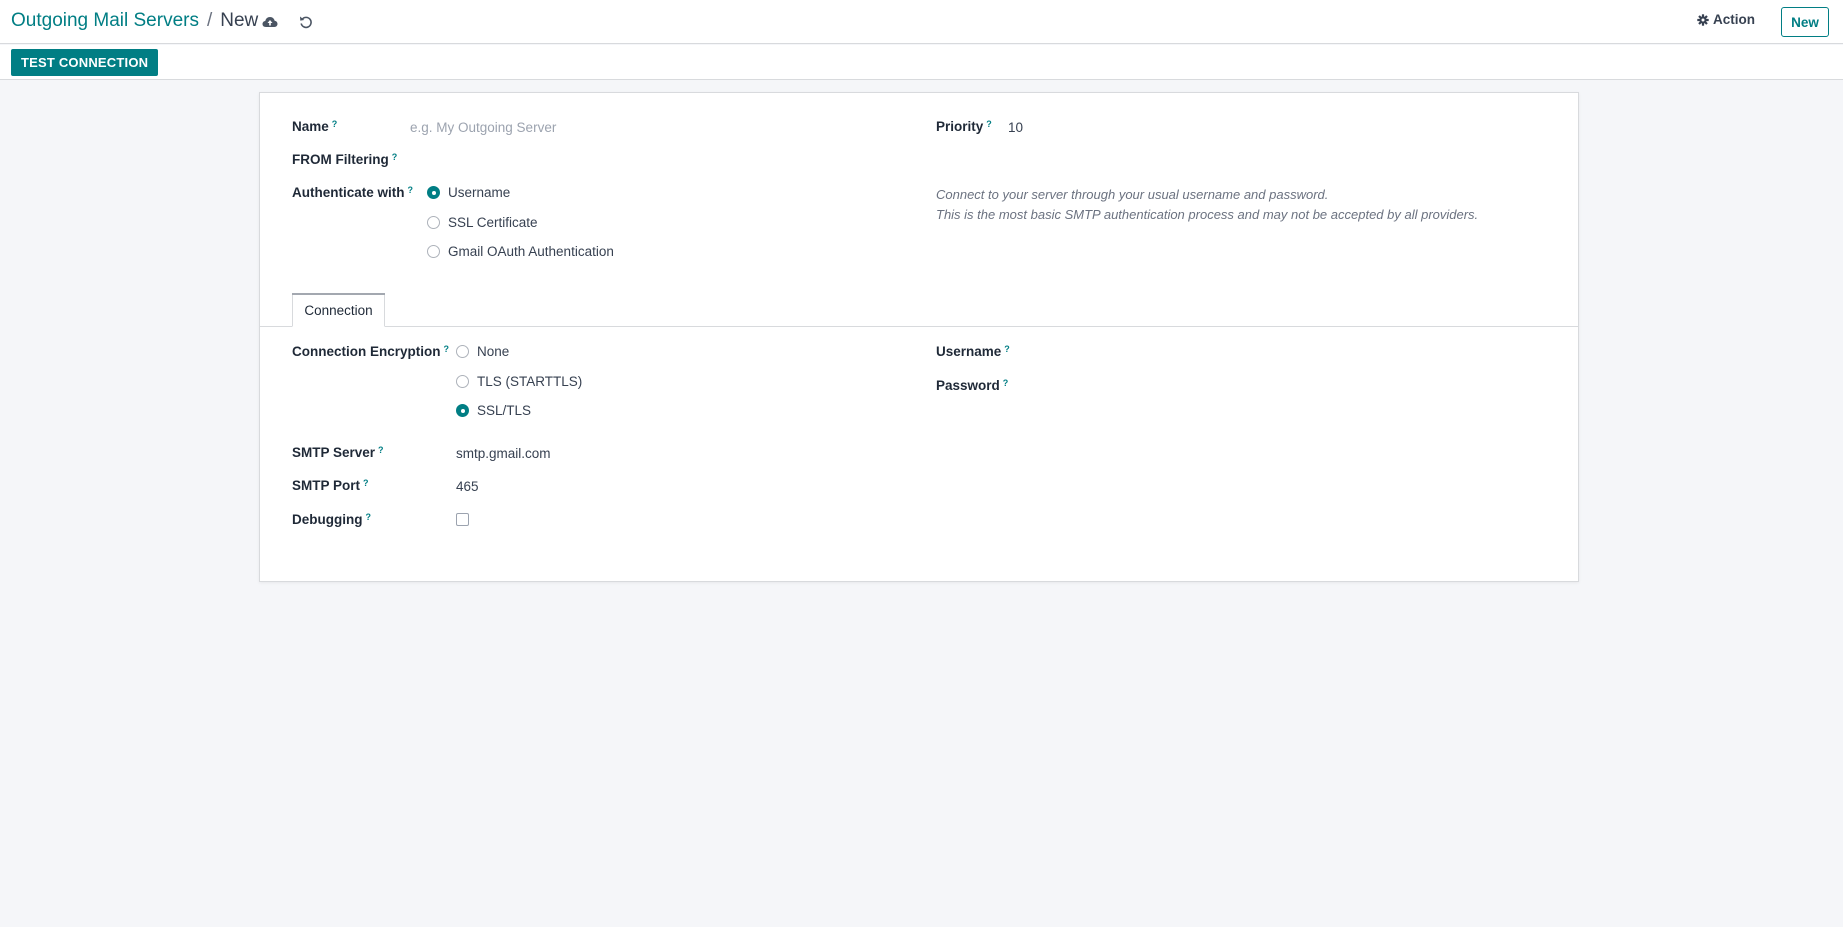 The width and height of the screenshot is (1843, 927). I want to click on from-filtering-input, so click(650, 160).